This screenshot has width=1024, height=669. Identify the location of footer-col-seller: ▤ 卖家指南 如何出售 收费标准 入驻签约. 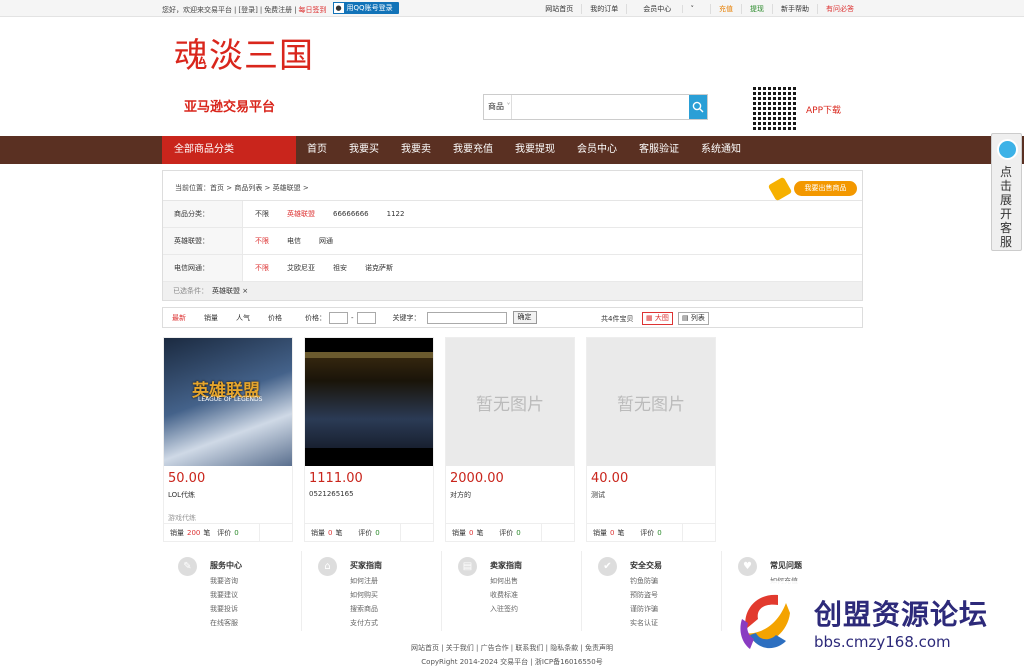
(512, 591).